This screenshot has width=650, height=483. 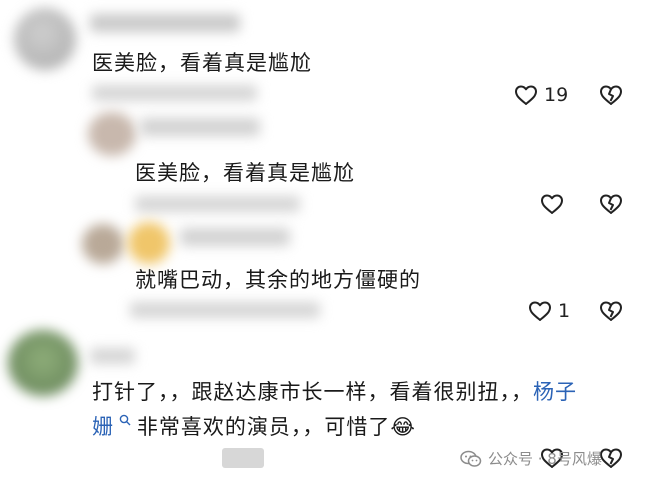 What do you see at coordinates (312, 392) in the screenshot?
I see `comment-text: 打针了，，跟赵达康市长一样，看着很别扭，，` at bounding box center [312, 392].